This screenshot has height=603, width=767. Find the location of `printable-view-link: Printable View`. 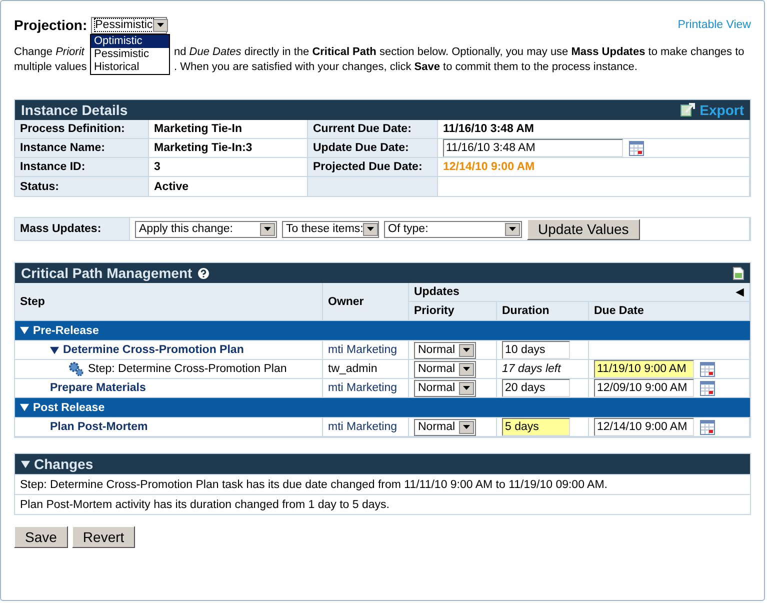

printable-view-link: Printable View is located at coordinates (714, 25).